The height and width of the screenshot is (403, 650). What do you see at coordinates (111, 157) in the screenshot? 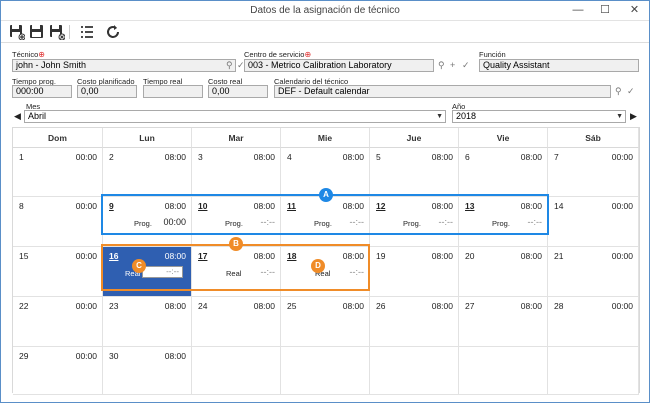
I see `day-number: 2` at bounding box center [111, 157].